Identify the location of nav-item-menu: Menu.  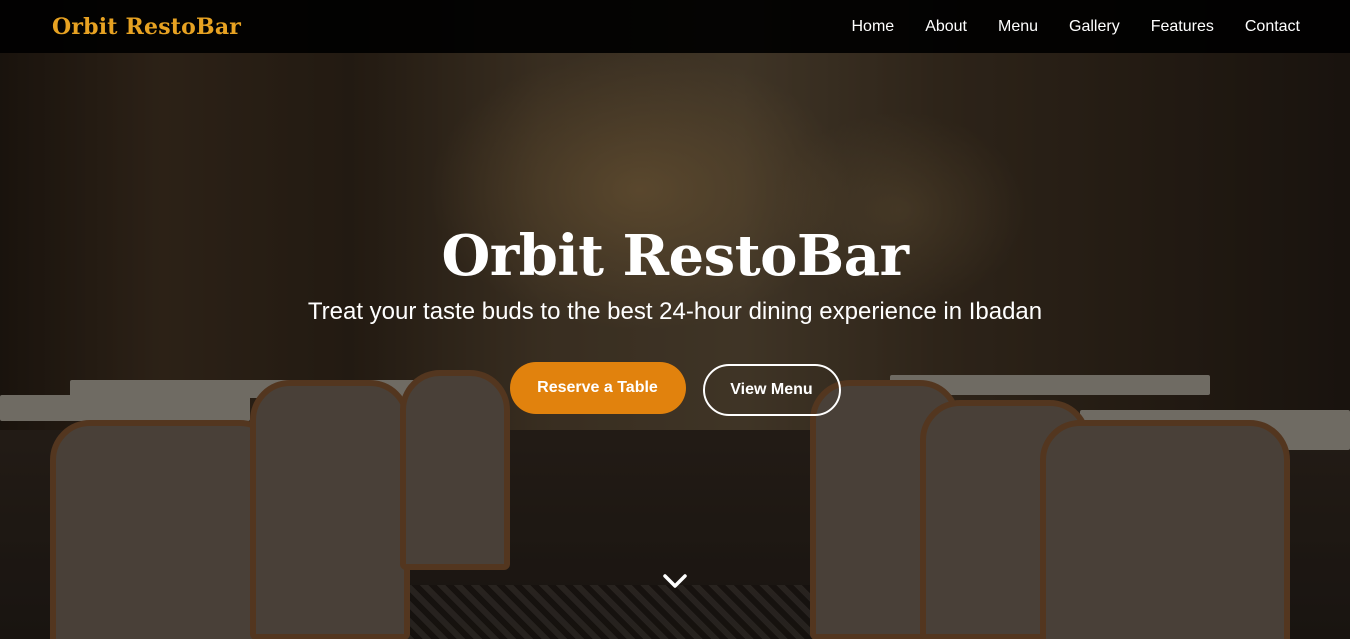
(1018, 27).